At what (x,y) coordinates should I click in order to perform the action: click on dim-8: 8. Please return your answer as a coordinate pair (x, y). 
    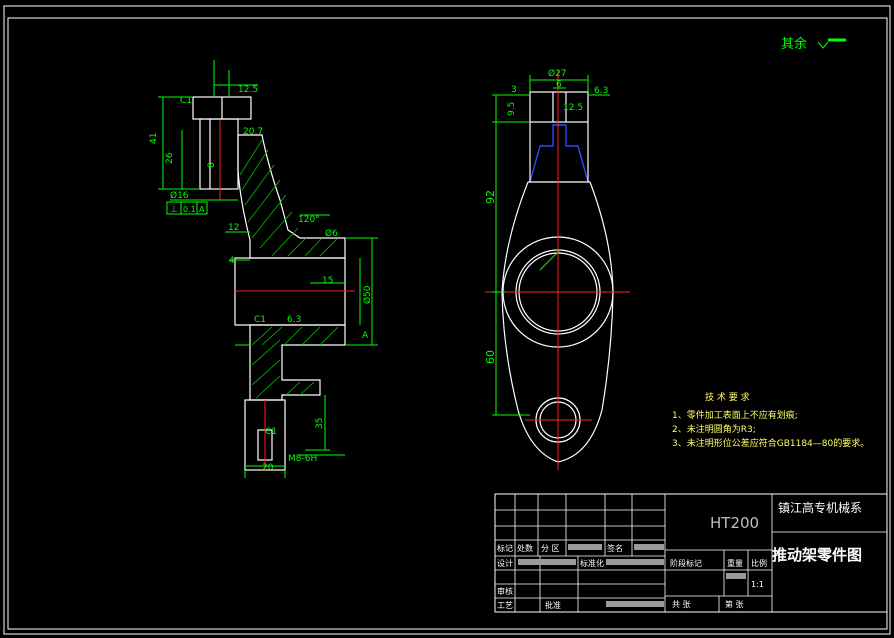
    Looking at the image, I should click on (212, 165).